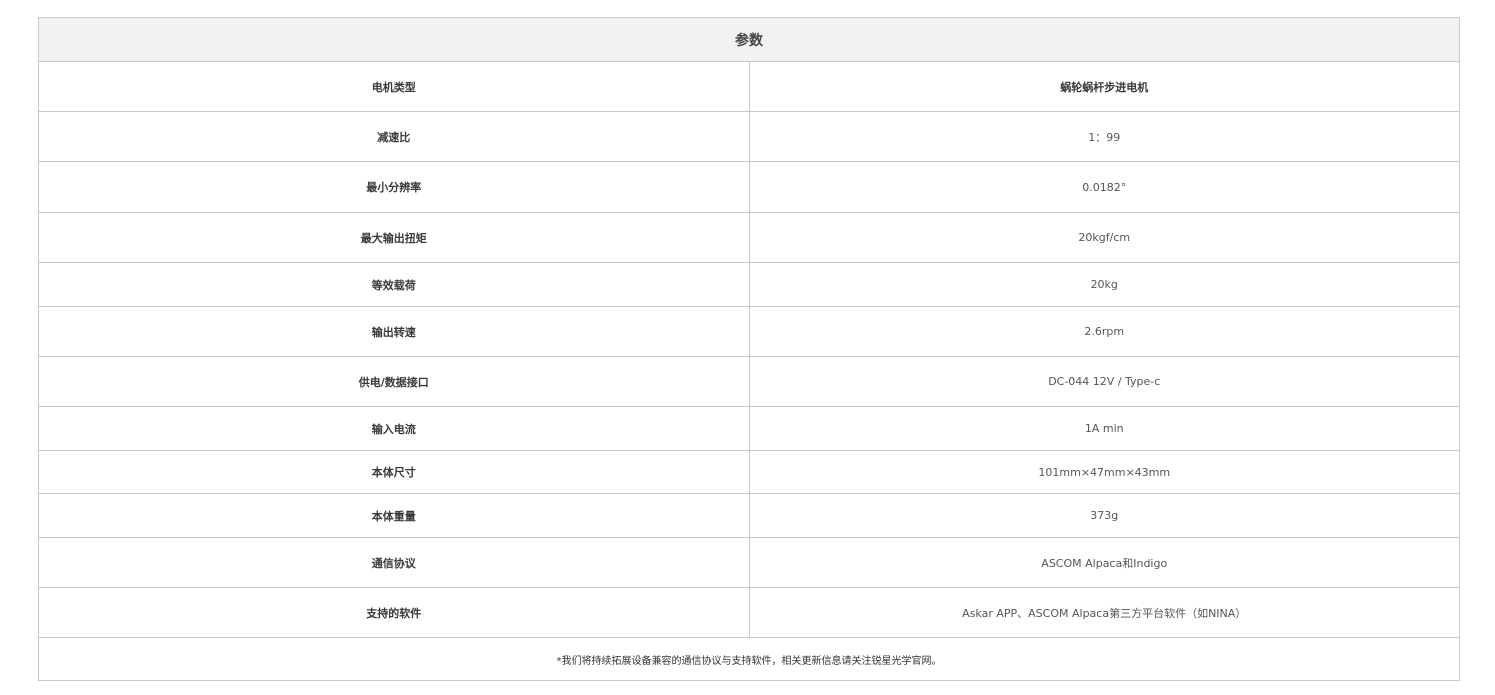  Describe the element at coordinates (1104, 562) in the screenshot. I see `spec-value-protocol: ASCOM Alpaca和Indigo` at that location.